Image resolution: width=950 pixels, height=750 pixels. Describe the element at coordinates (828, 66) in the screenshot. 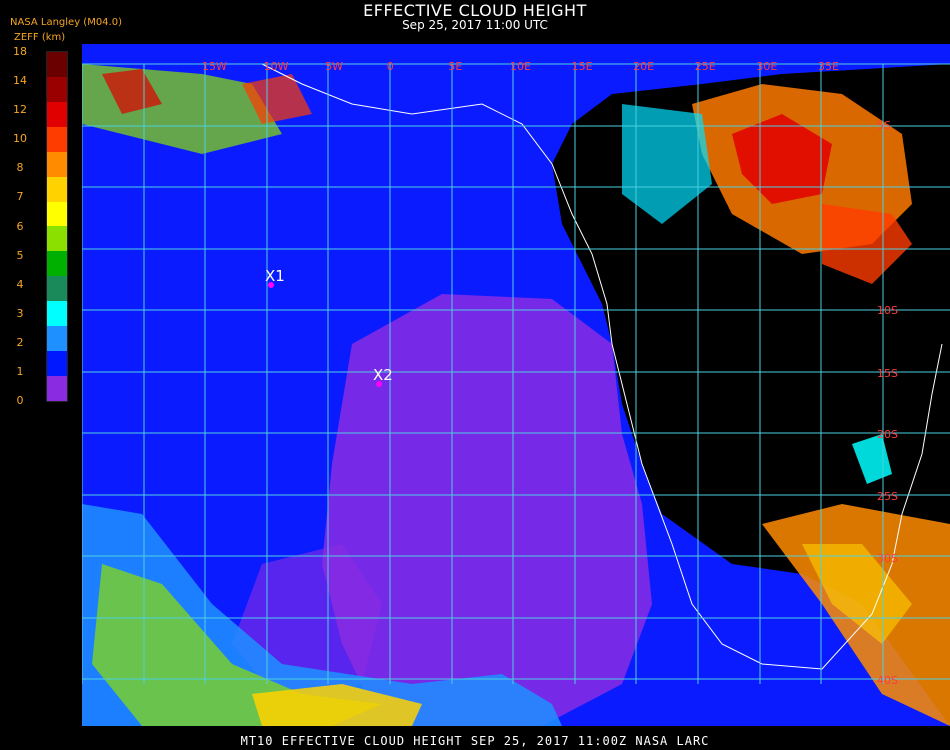

I see `longitude-label: 35E` at that location.